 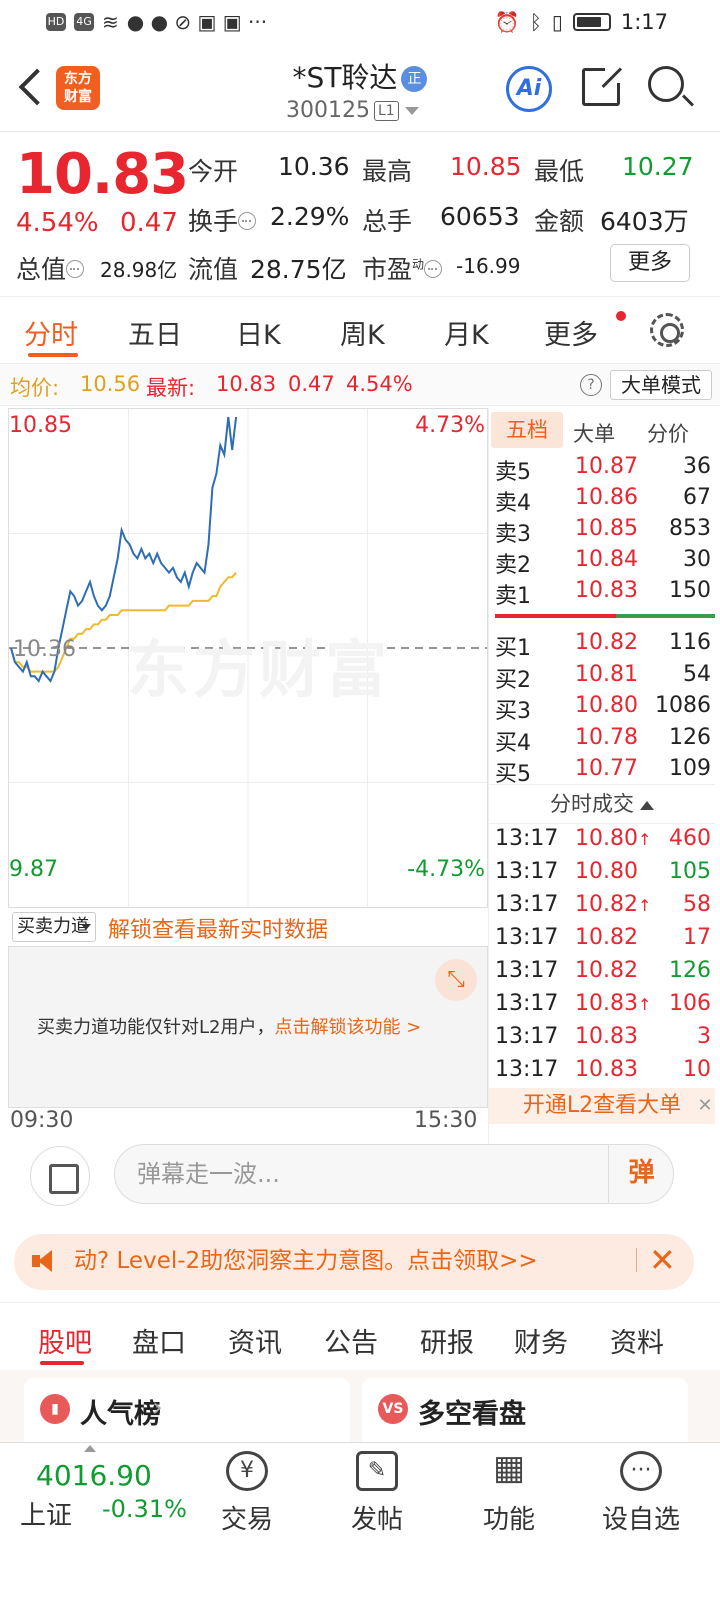 What do you see at coordinates (602, 1073) in the screenshot?
I see `trade-row: 13:17 10.83 10` at bounding box center [602, 1073].